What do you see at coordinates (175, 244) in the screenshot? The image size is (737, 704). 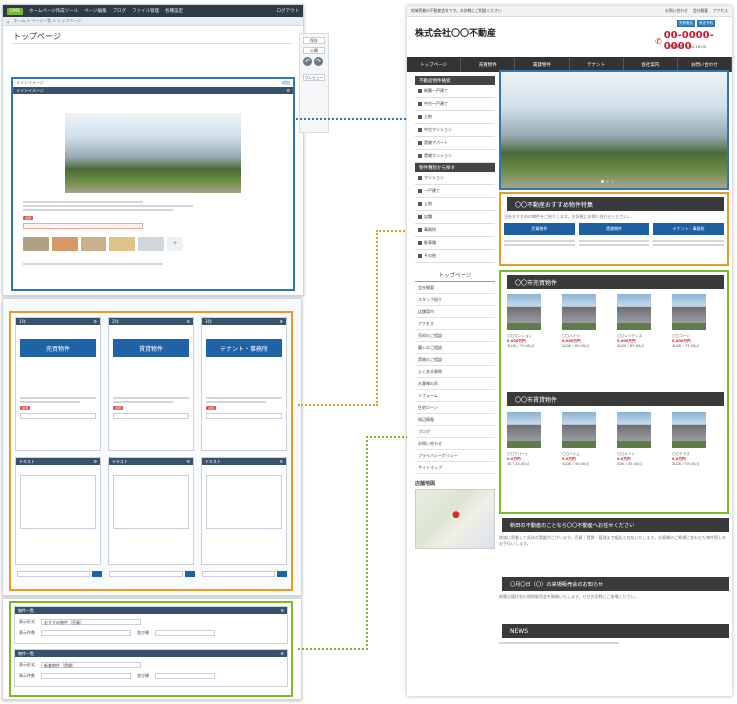 I see `add-image-icon: +` at bounding box center [175, 244].